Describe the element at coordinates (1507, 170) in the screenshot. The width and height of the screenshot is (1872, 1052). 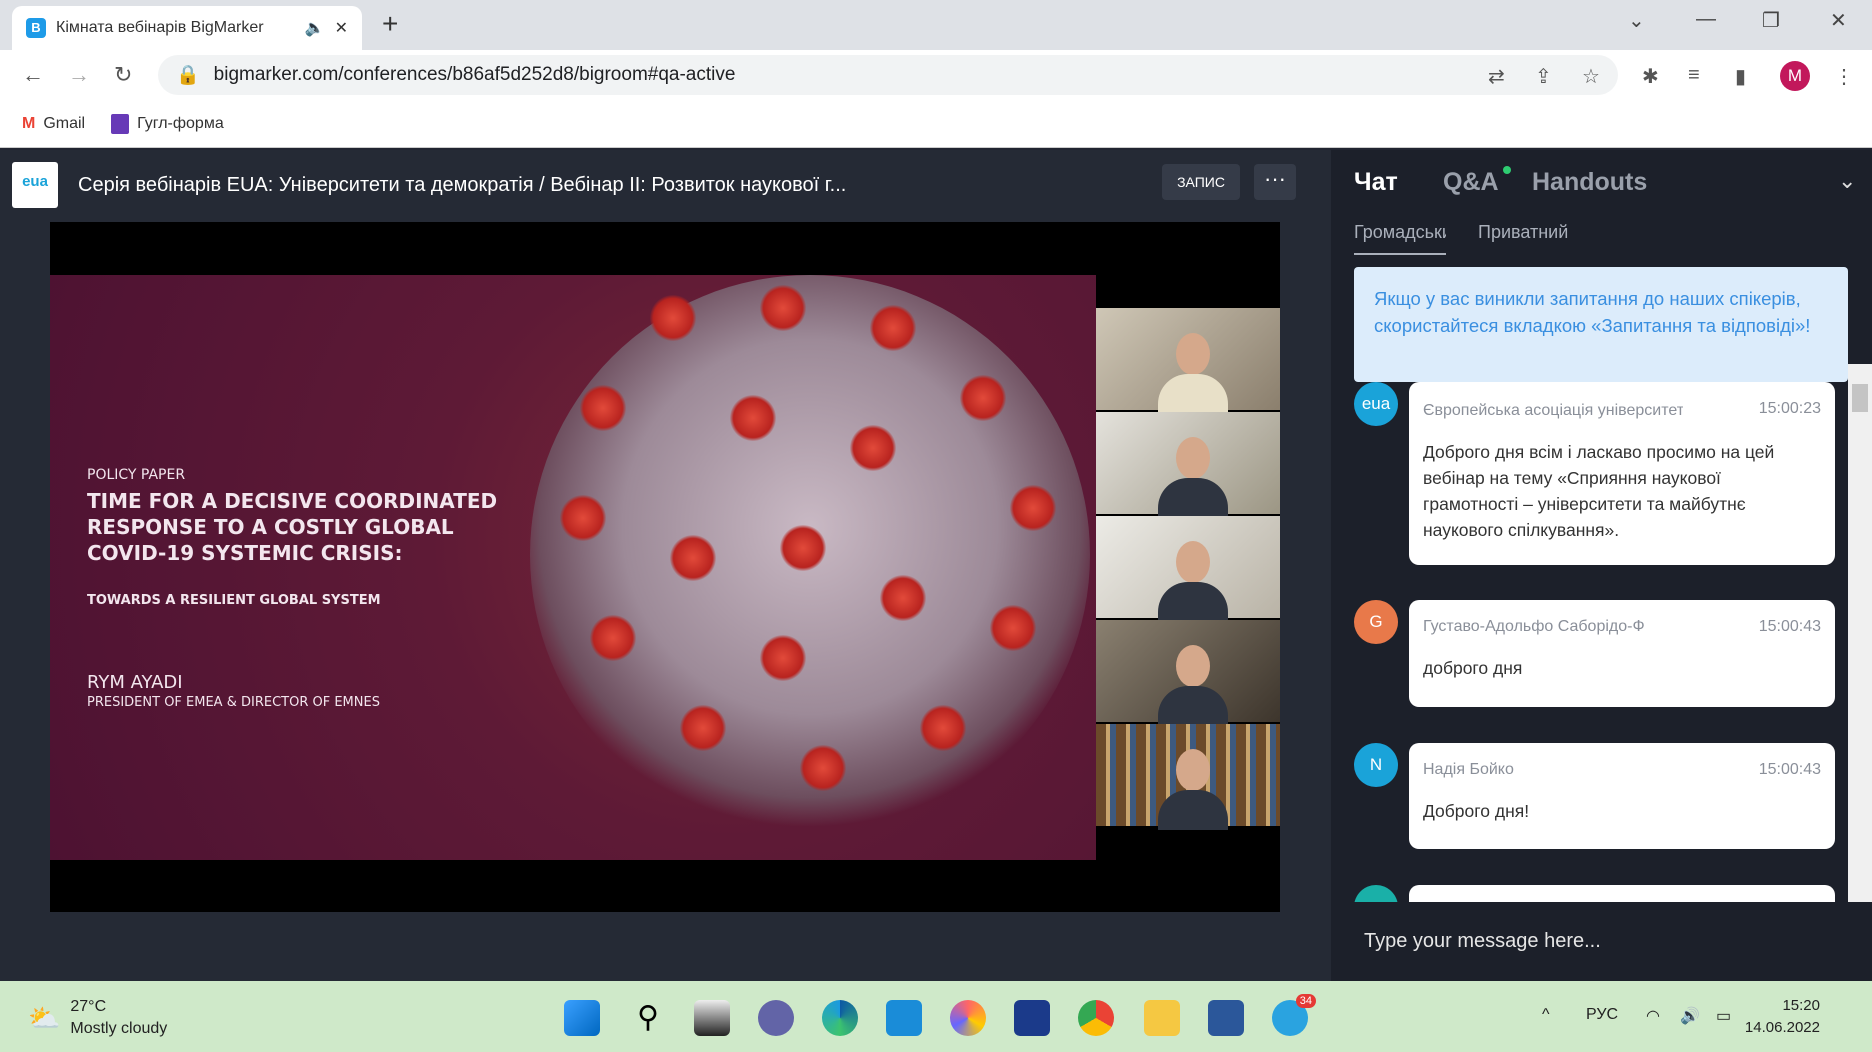
I see `qa-notification-dot` at that location.